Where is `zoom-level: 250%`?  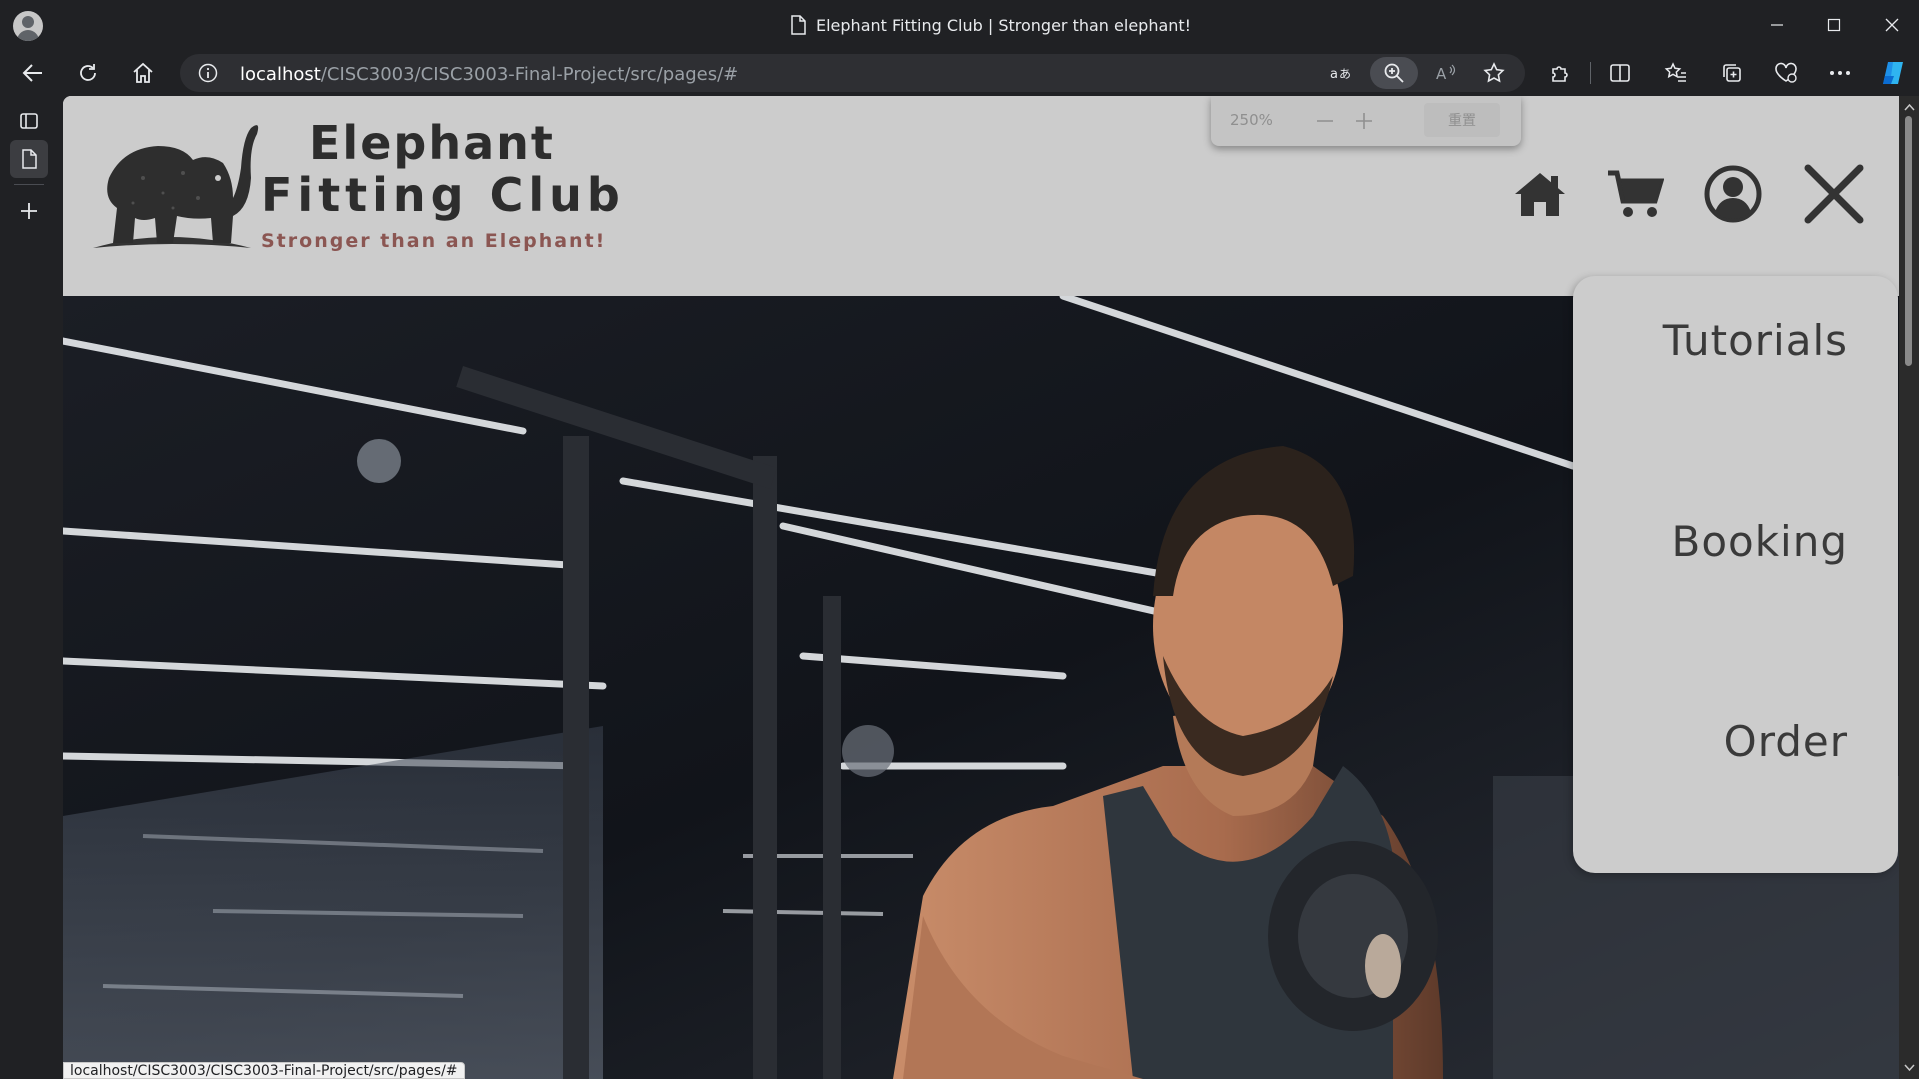
zoom-level: 250% is located at coordinates (1251, 120).